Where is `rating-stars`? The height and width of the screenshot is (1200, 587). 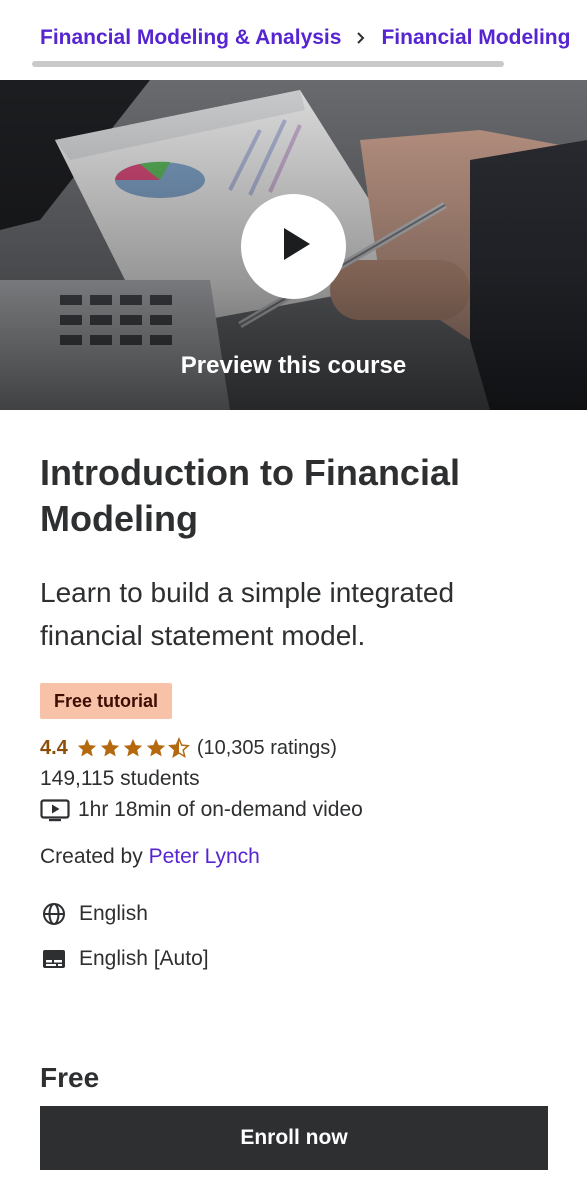 rating-stars is located at coordinates (133, 748).